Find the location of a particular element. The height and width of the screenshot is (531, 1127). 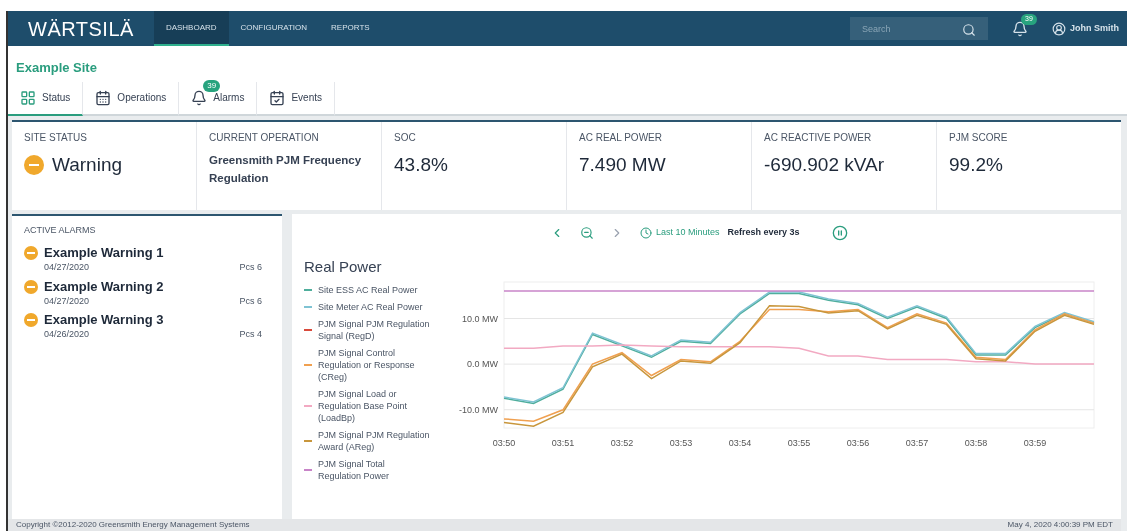

time-range-link: Last 10 Minutes is located at coordinates (688, 232).